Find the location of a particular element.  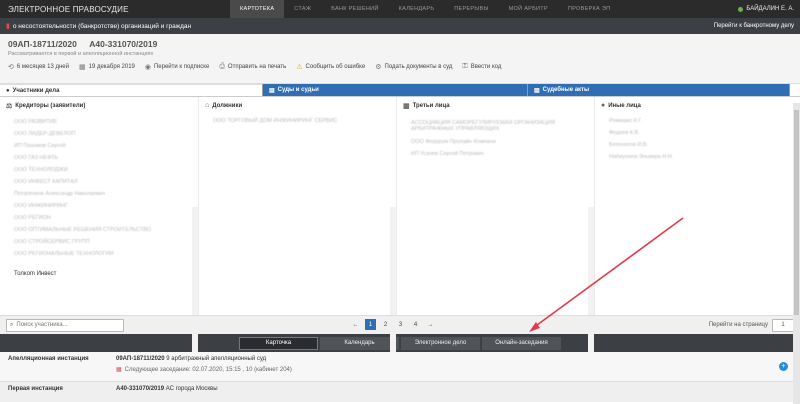

document-icon: ▮ is located at coordinates (8, 26).